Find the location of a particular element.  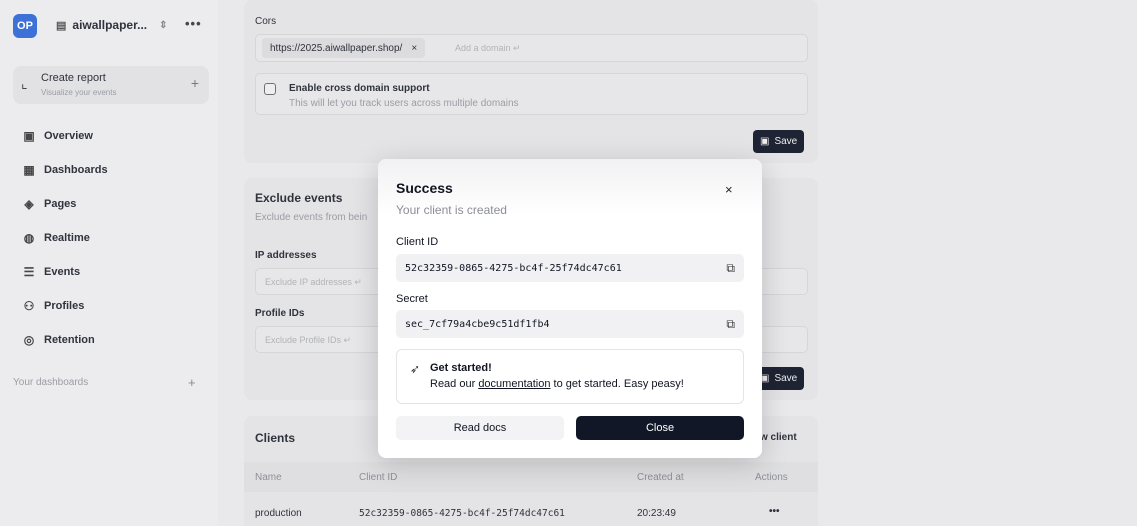

client-id-field: 52c32359-0865-4275-bc4f-25f74dc47c61 ⧉ is located at coordinates (570, 268).